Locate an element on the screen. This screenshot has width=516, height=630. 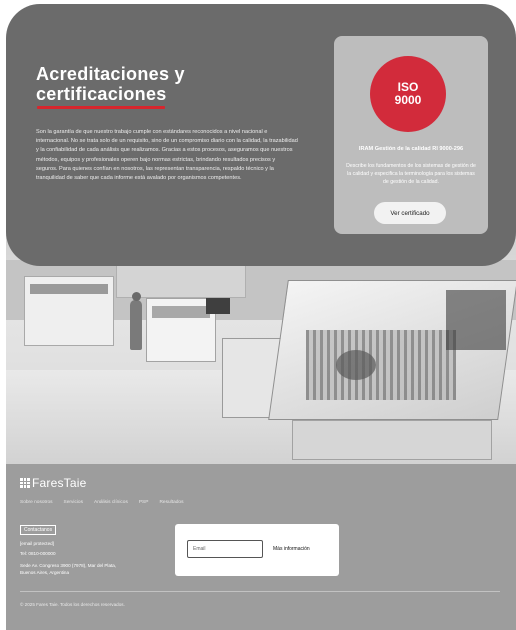
section-title-line2: certificaciones is located at coordinates (101, 94).